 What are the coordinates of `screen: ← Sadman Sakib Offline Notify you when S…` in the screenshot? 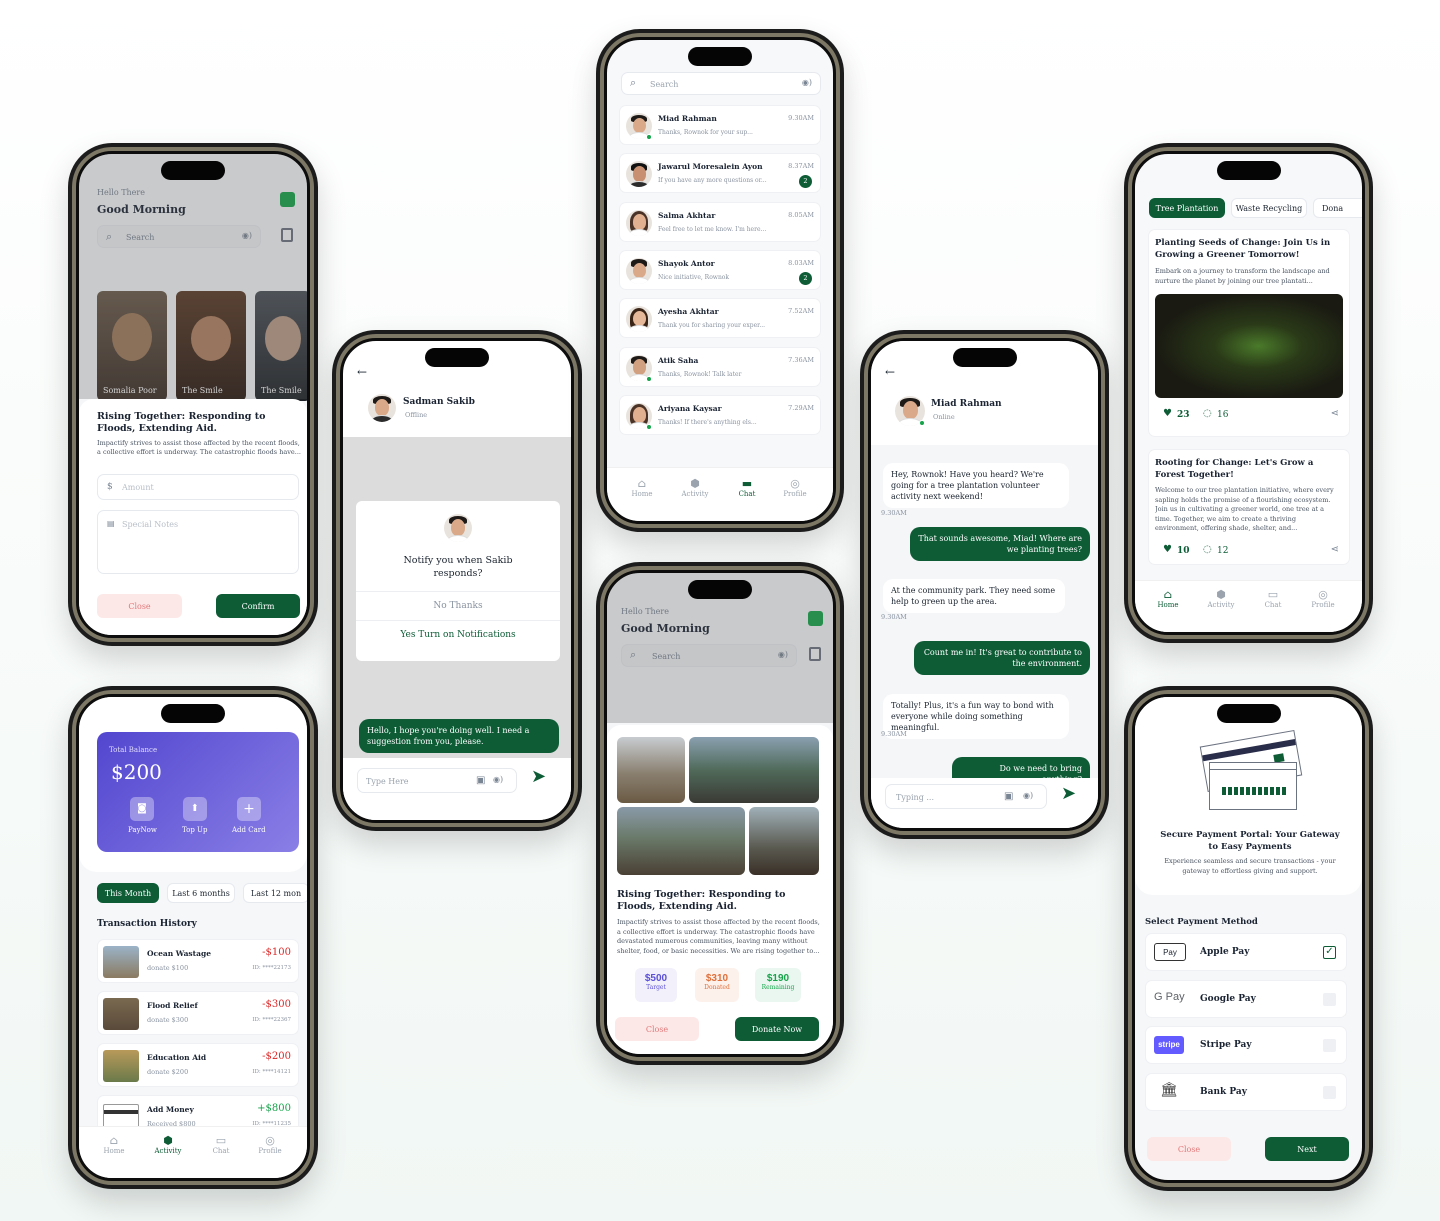 It's located at (457, 580).